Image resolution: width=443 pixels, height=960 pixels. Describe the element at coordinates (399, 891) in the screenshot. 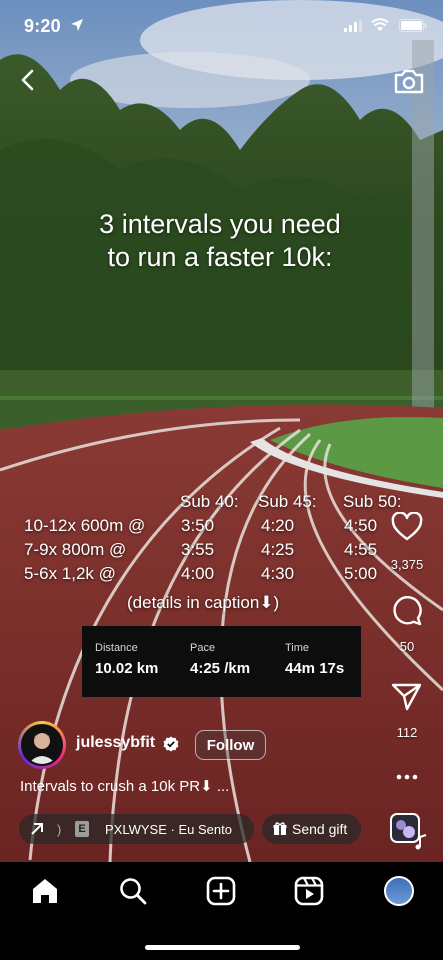

I see `profile-avatar-tab` at that location.